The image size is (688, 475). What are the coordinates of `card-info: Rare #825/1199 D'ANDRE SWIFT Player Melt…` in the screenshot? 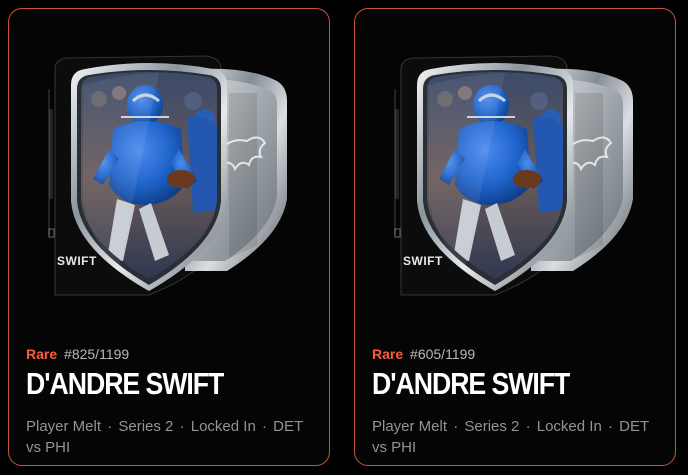 It's located at (170, 401).